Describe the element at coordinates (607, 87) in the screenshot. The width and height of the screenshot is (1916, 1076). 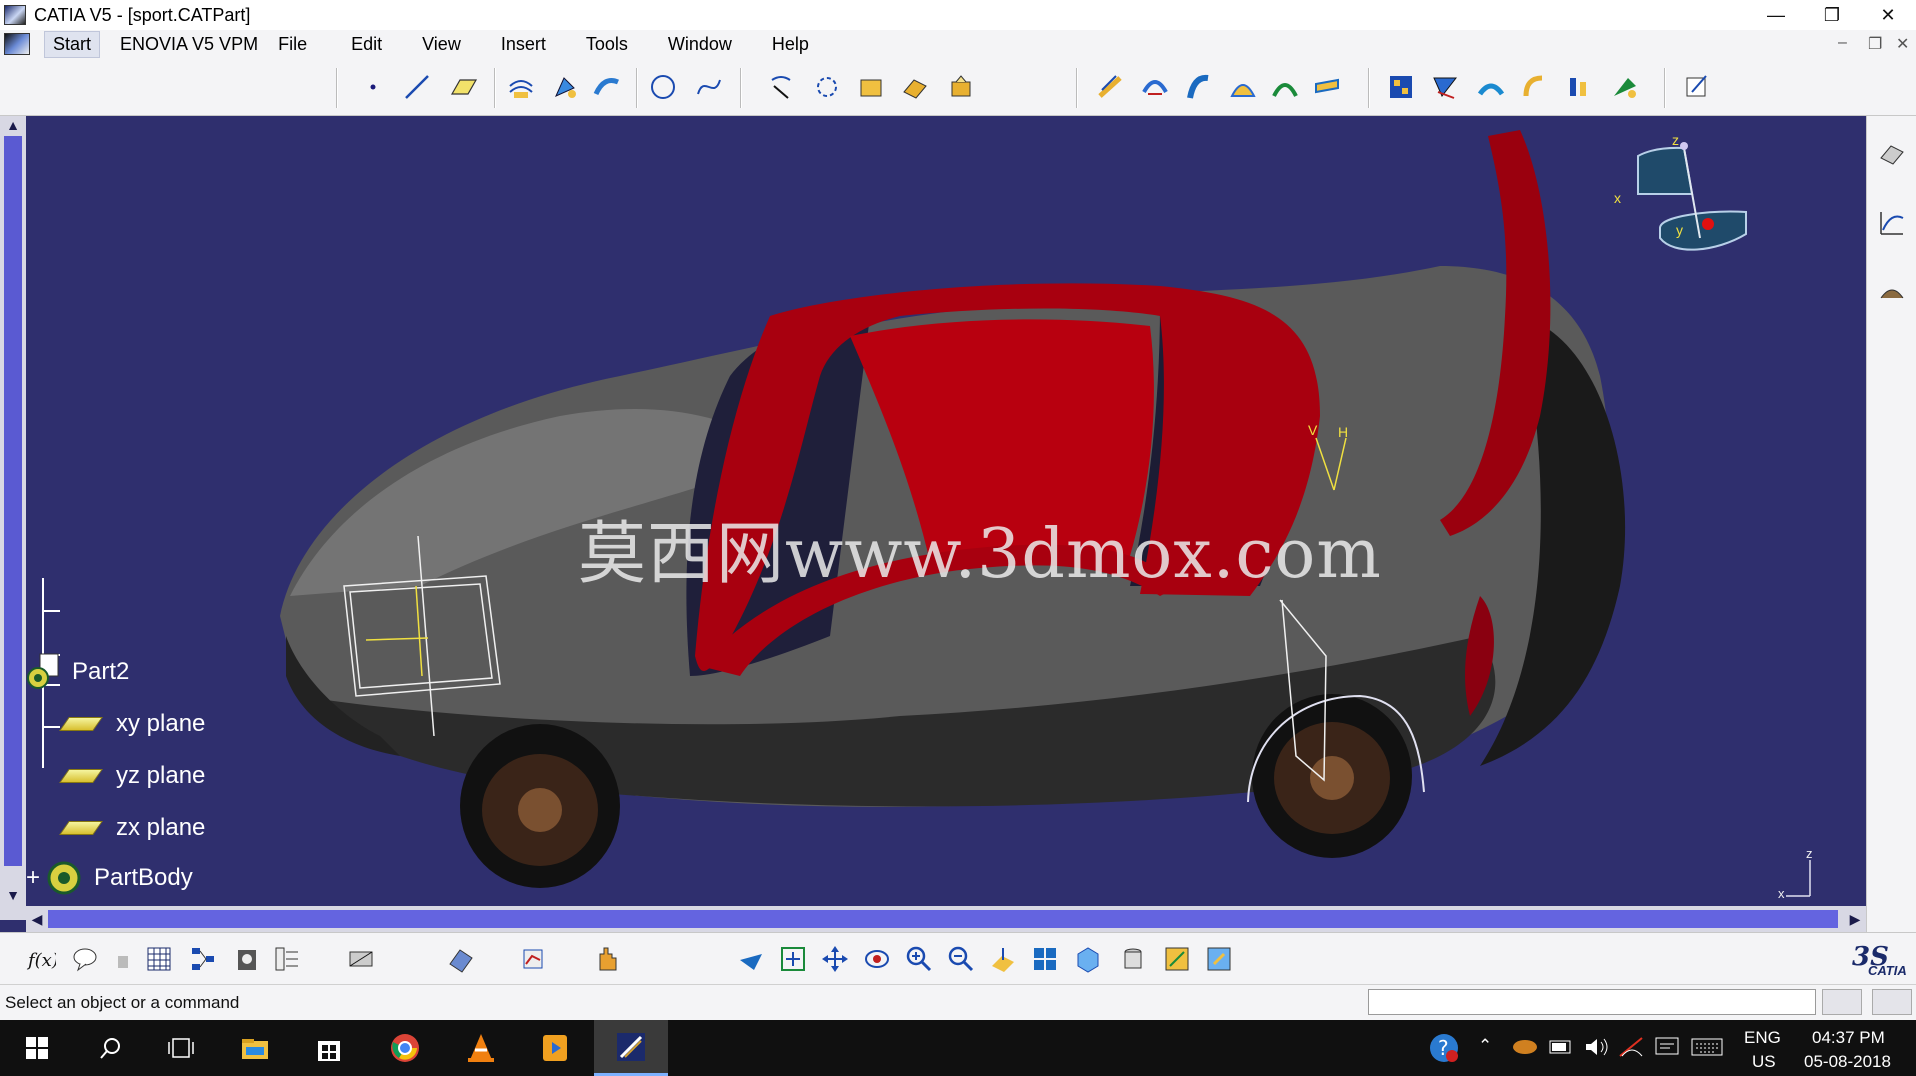
I see `sweep-icon` at that location.